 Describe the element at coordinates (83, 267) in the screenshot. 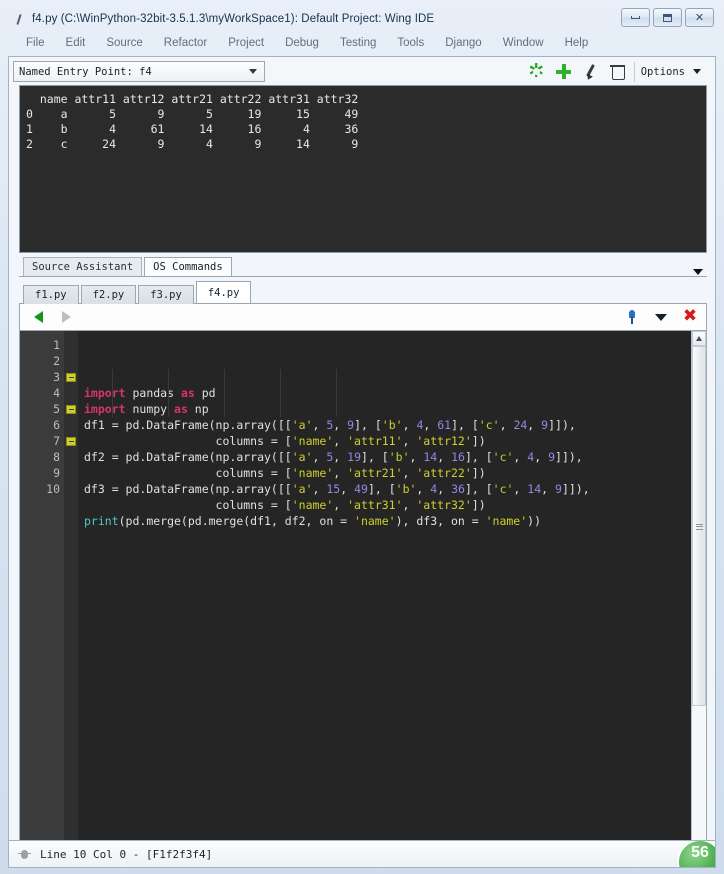

I see `tool-tab-source-assistant: Source Assistant` at that location.